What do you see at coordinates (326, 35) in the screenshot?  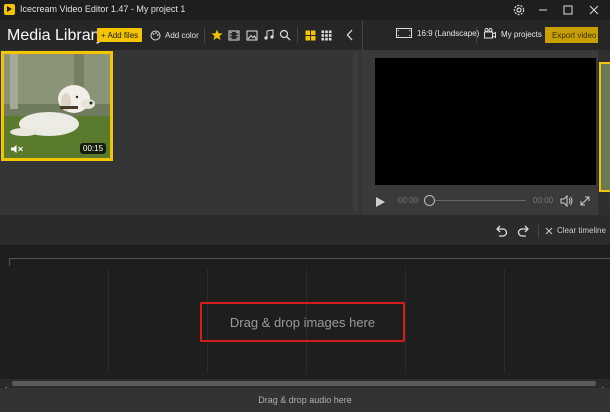 I see `small-grid-icon` at bounding box center [326, 35].